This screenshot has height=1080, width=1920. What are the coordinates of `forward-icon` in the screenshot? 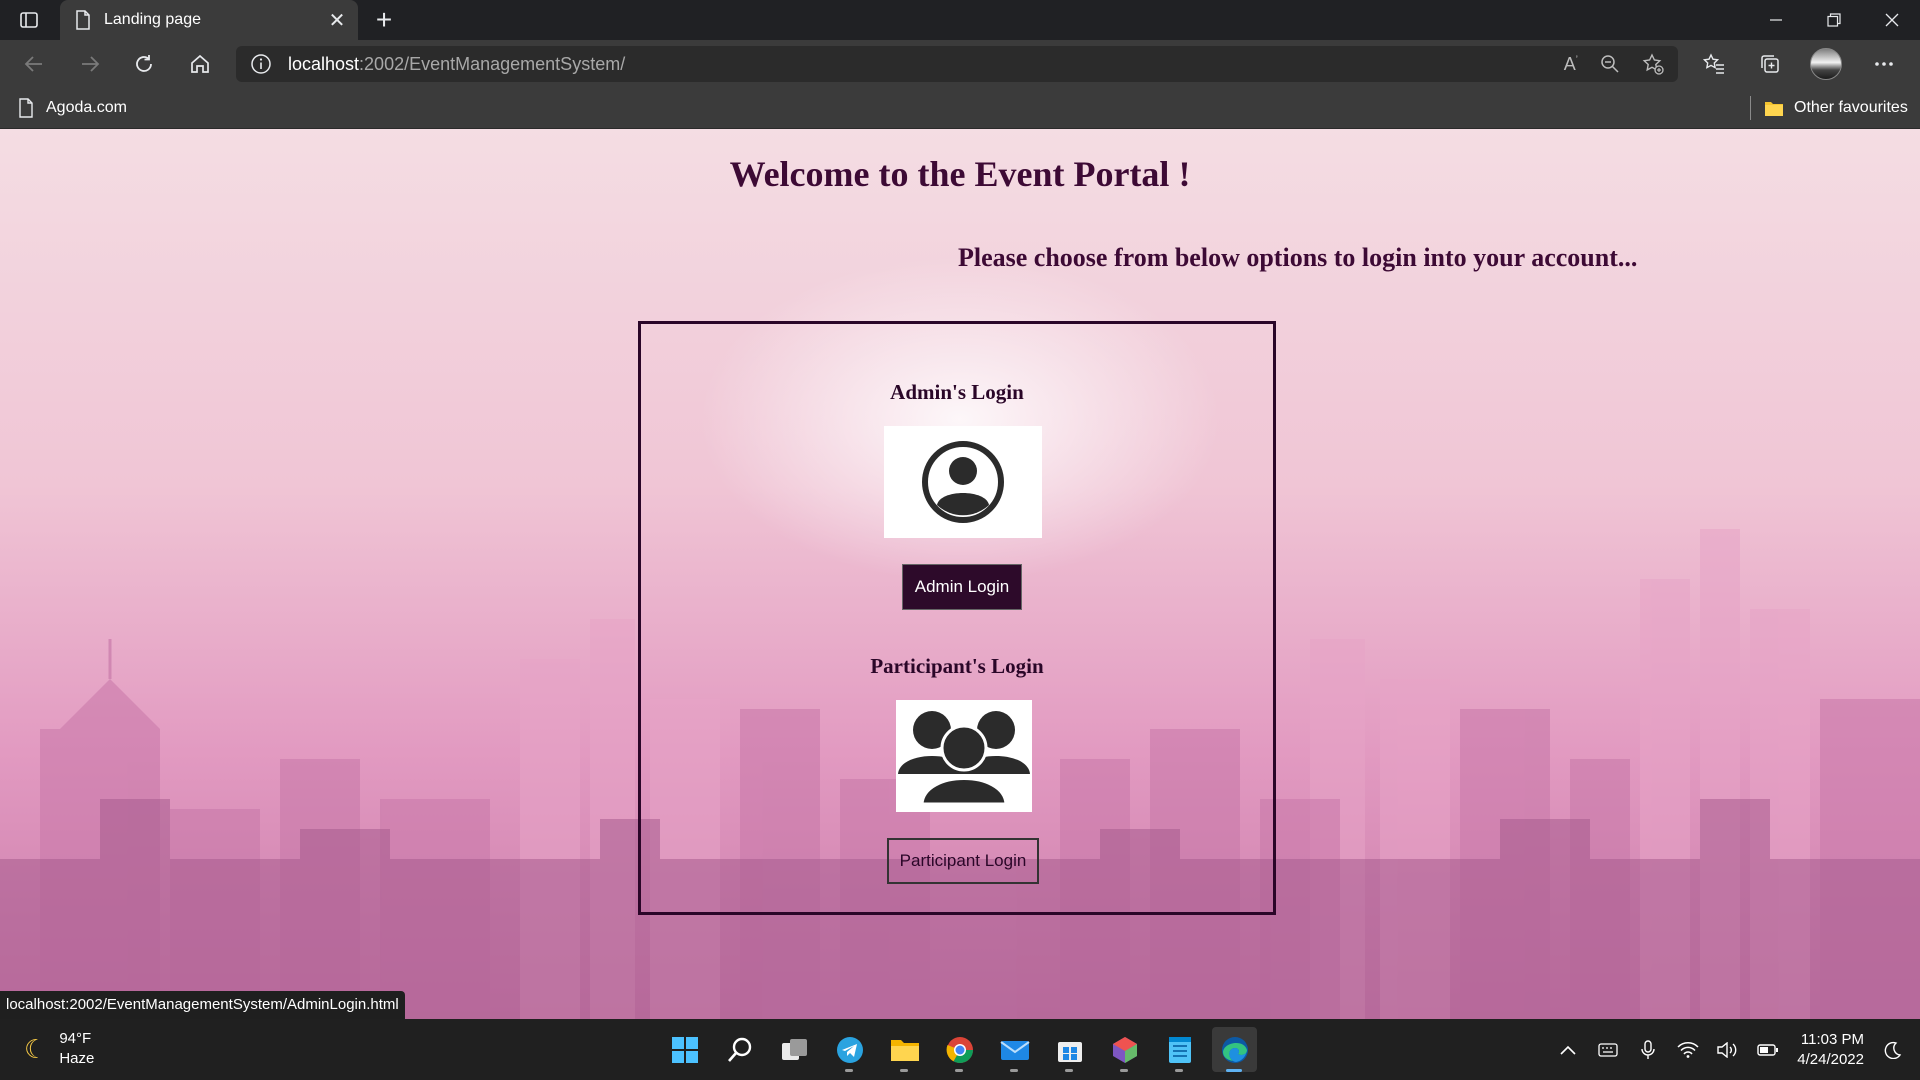 It's located at (90, 64).